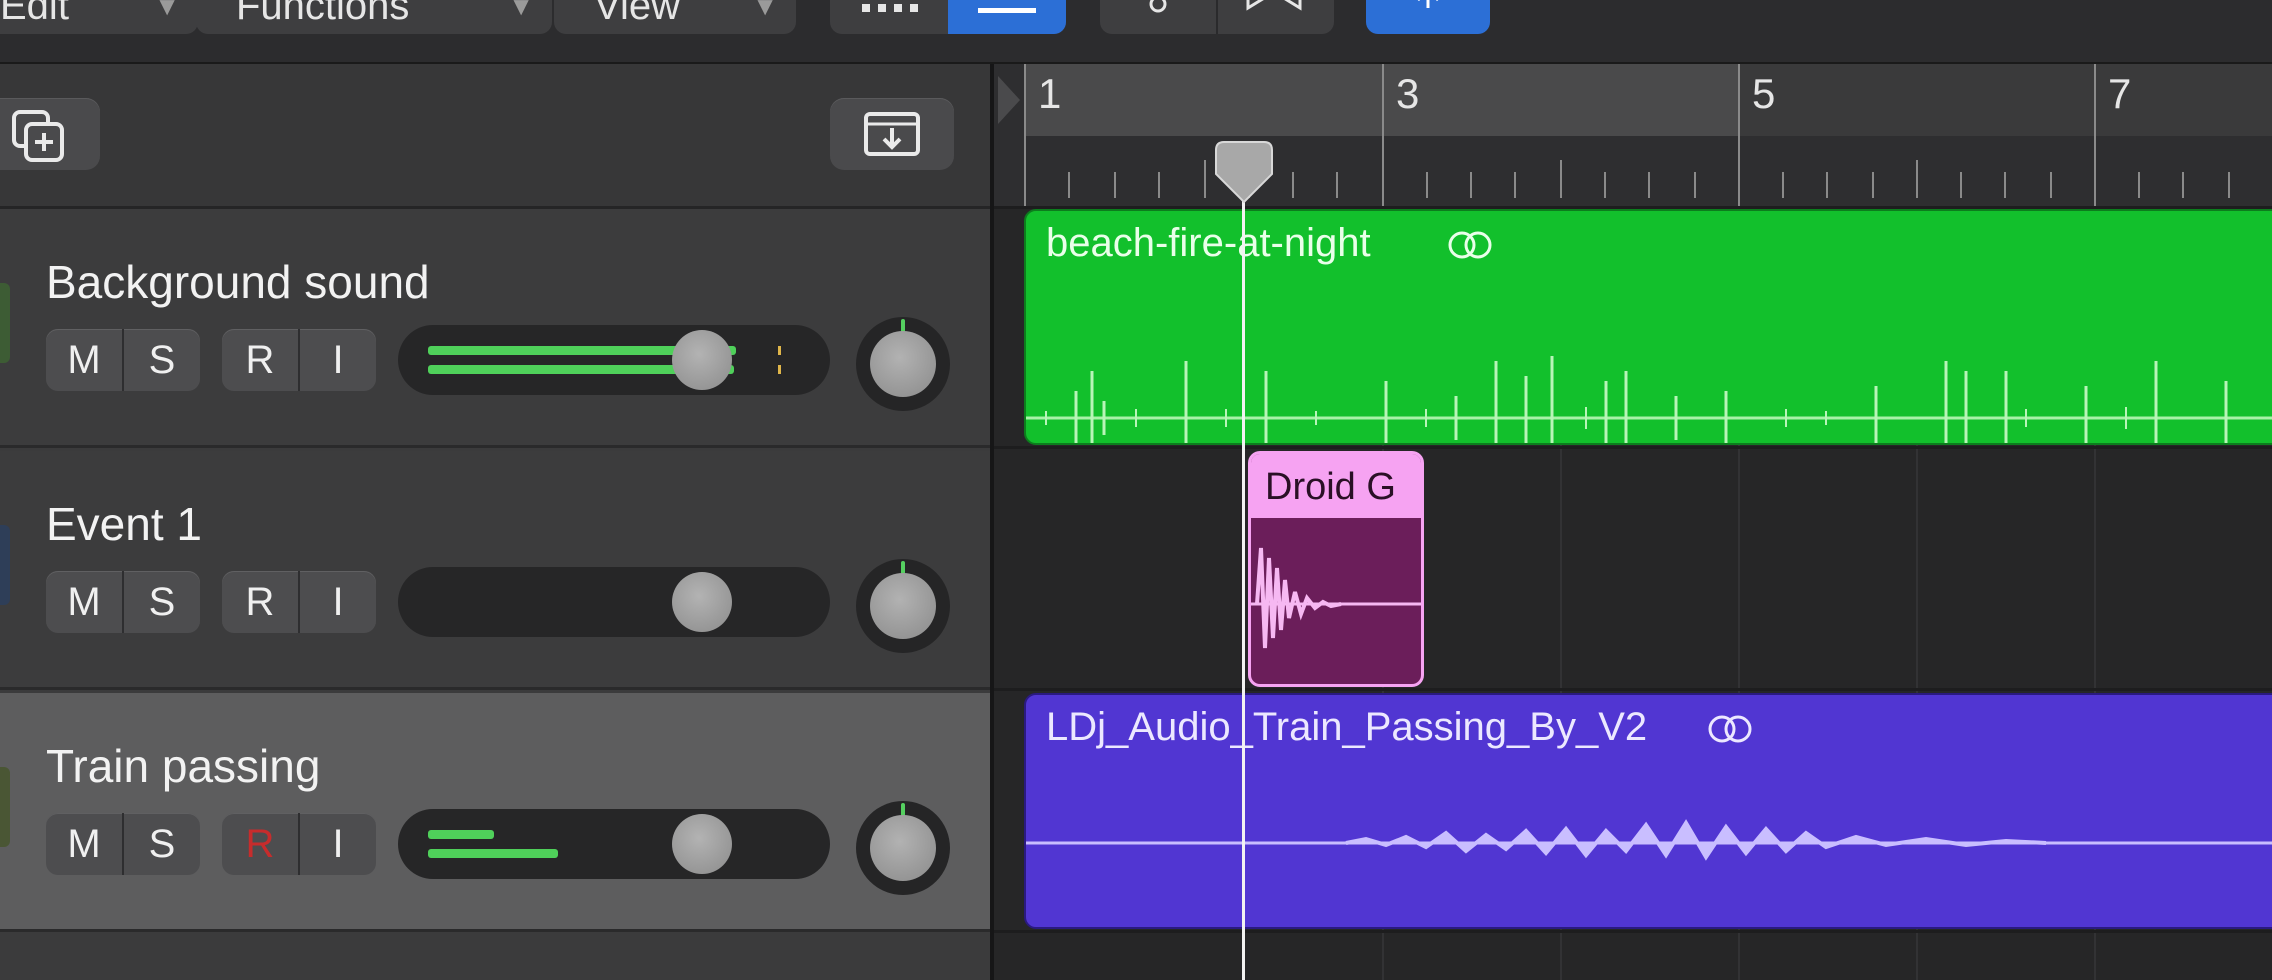  Describe the element at coordinates (183, 766) in the screenshot. I see `track-name: Train passing` at that location.